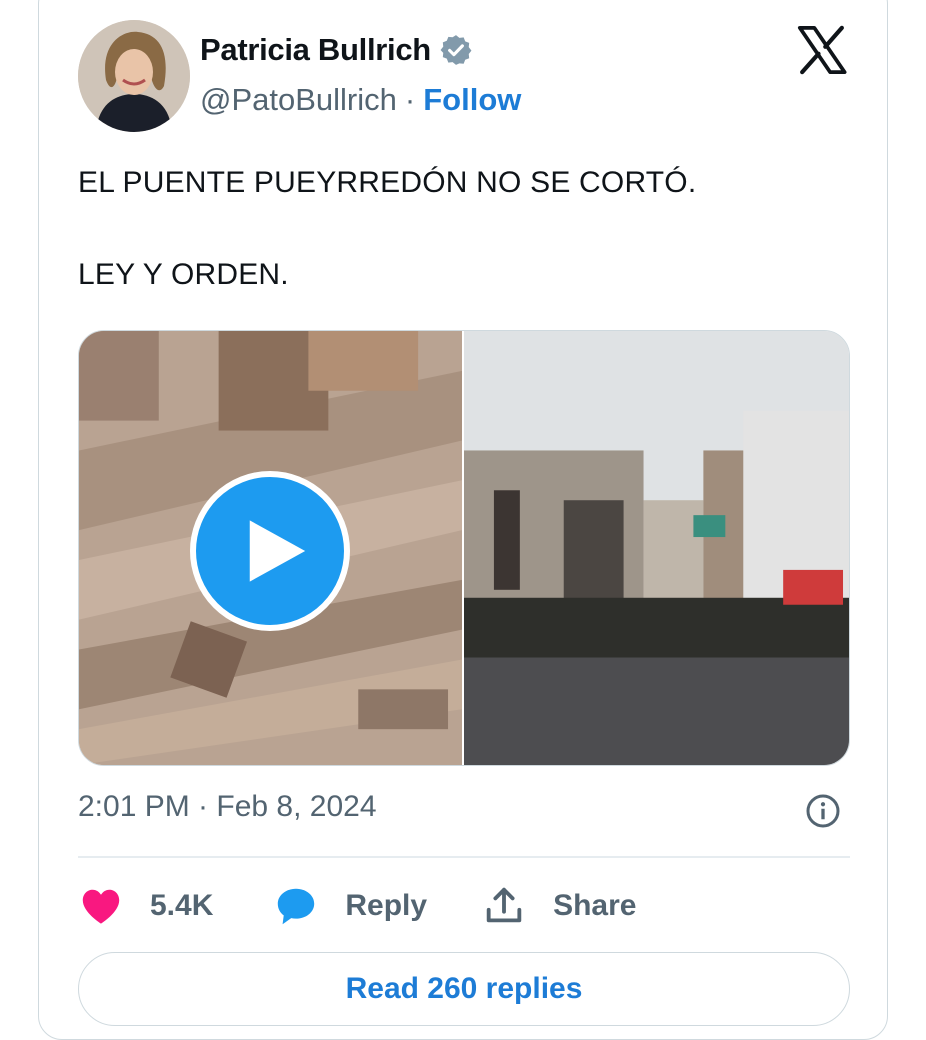 The image size is (926, 1040). I want to click on x-logo-icon, so click(822, 50).